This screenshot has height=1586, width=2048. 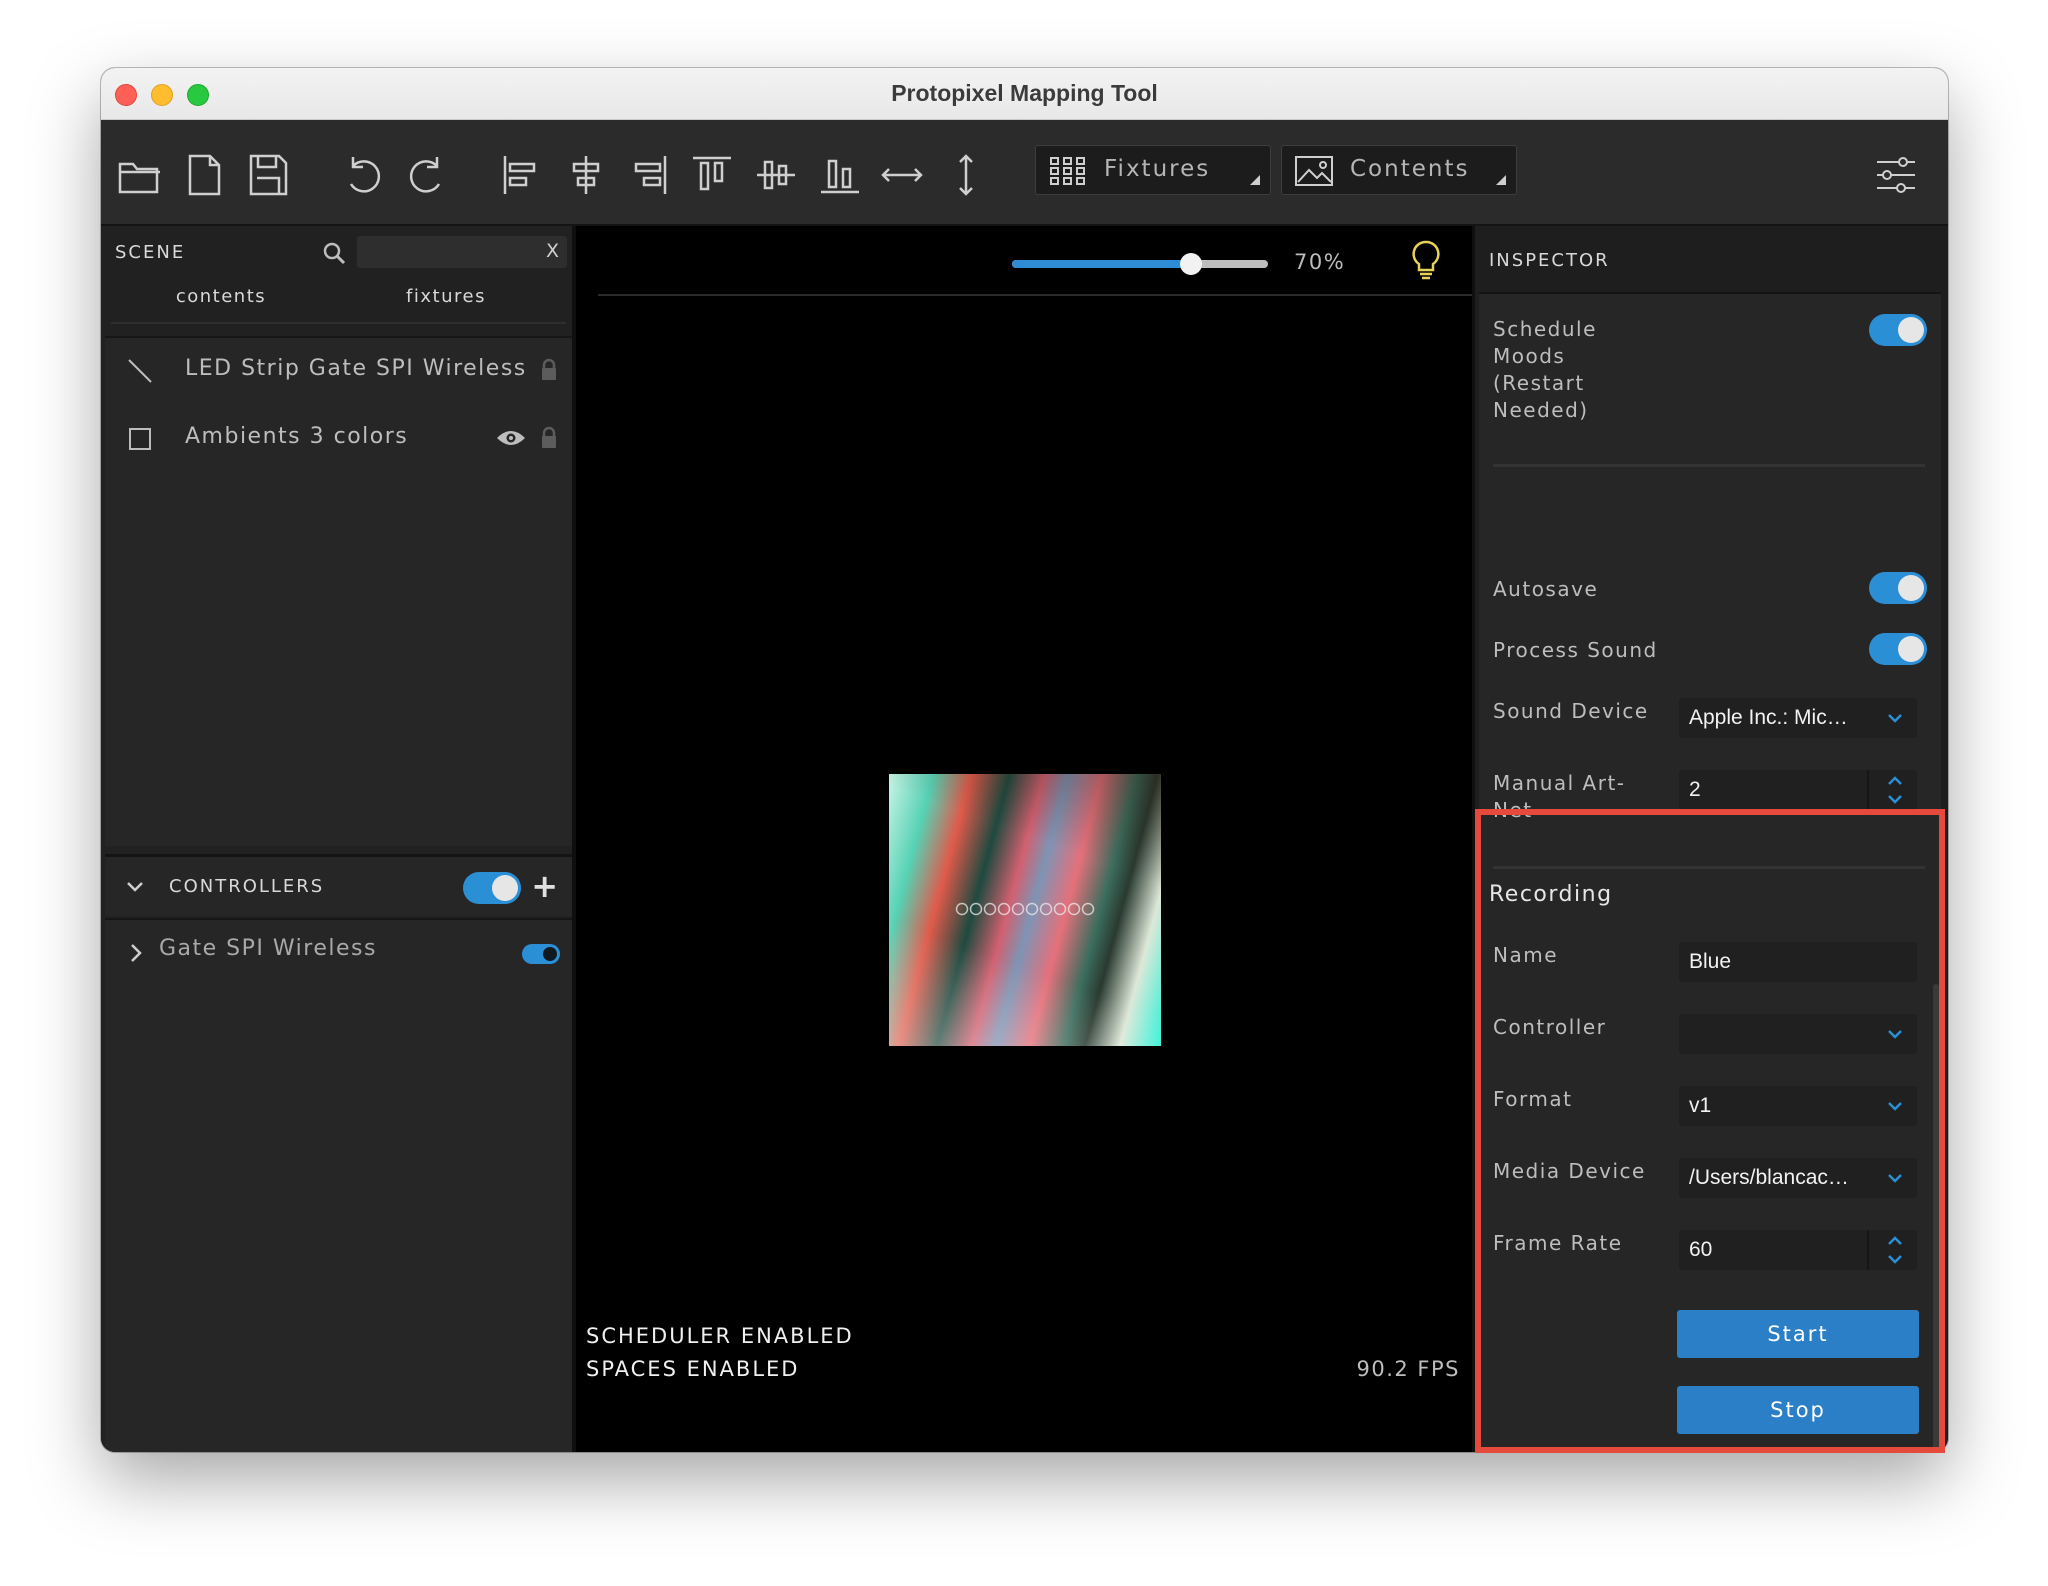 I want to click on contents-label: Contents, so click(x=1410, y=169).